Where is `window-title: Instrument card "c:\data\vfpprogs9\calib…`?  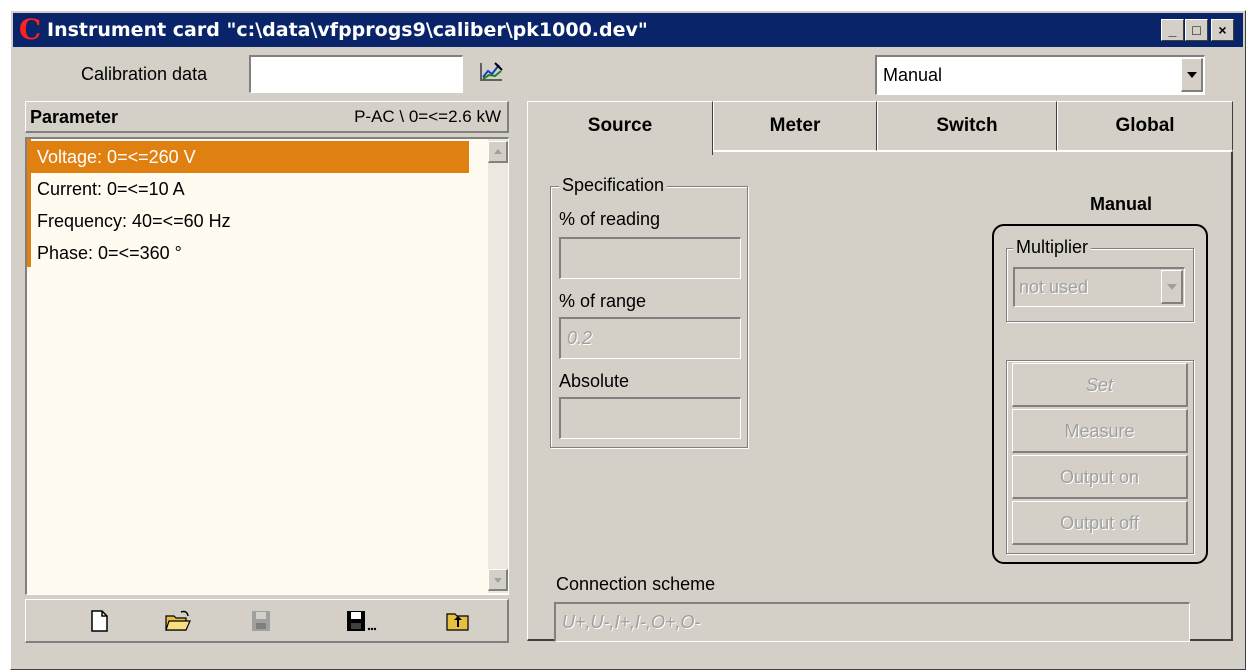
window-title: Instrument card "c:\data\vfpprogs9\calib… is located at coordinates (347, 30).